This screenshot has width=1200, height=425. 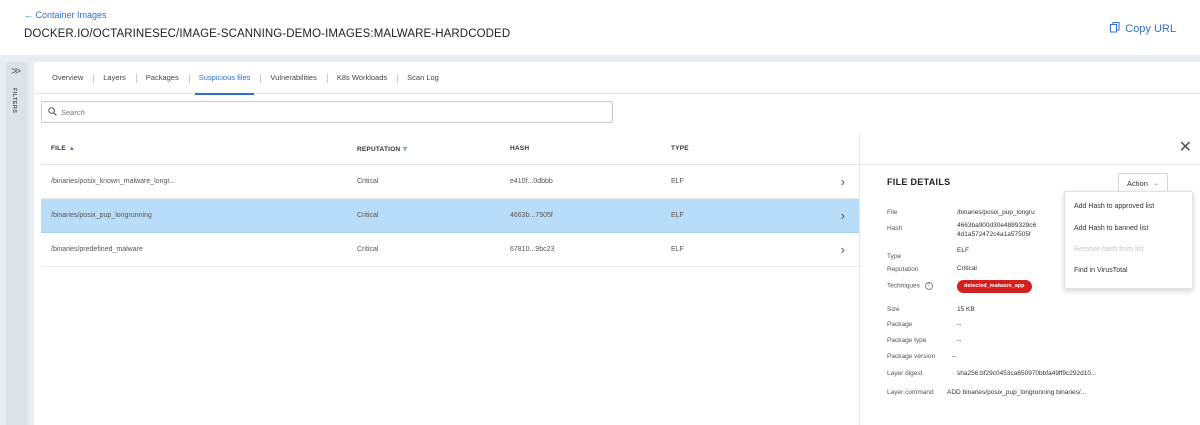 I want to click on expand-filters-icon: ≫, so click(x=16, y=71).